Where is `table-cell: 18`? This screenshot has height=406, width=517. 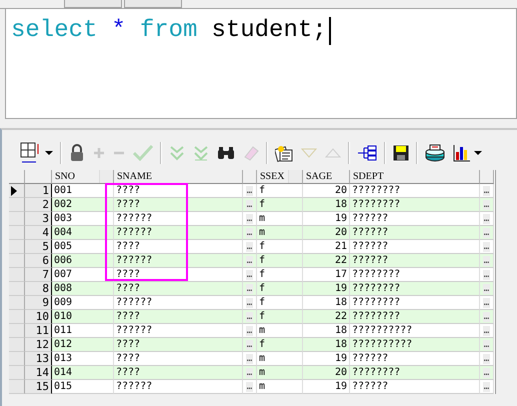
table-cell: 18 is located at coordinates (326, 345).